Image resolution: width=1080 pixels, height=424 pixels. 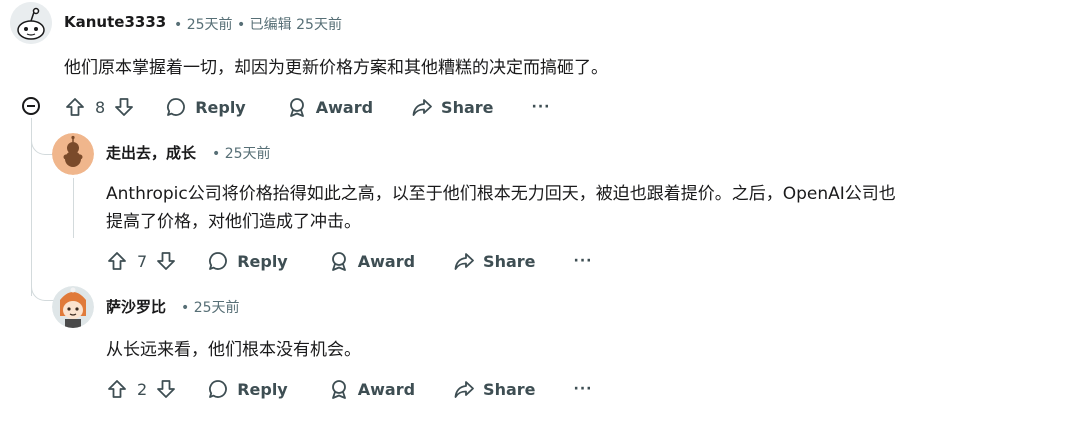 I want to click on comment-actions: 8 Reply Award Share ···, so click(x=307, y=107).